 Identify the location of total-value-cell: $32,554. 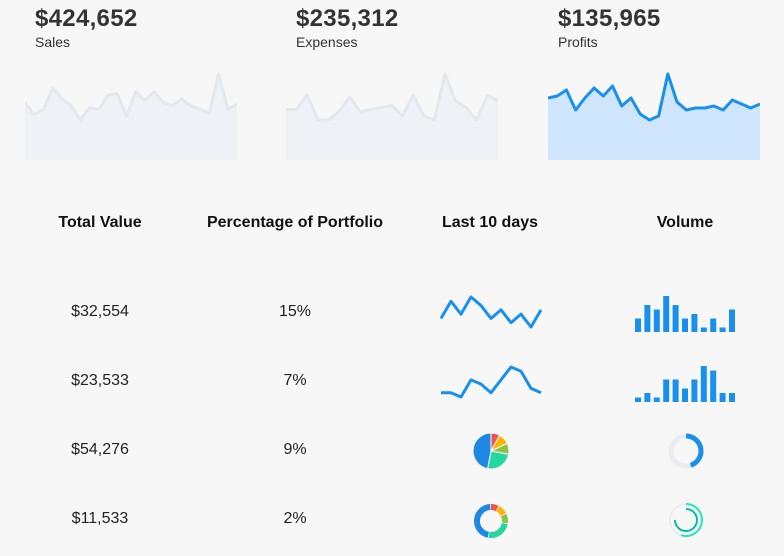
(100, 311).